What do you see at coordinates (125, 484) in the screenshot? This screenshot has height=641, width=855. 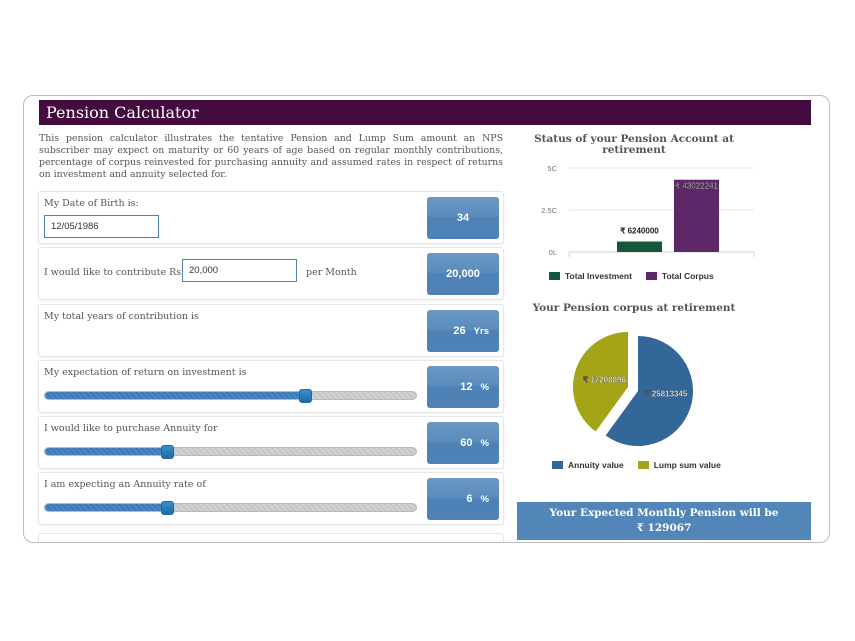 I see `annuity-rate-label: I am expecting an Annuity rate of` at bounding box center [125, 484].